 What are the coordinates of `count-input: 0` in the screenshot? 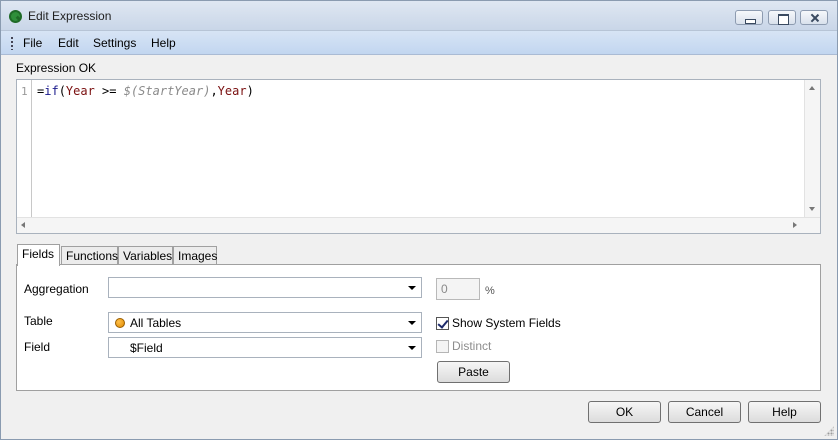 It's located at (458, 289).